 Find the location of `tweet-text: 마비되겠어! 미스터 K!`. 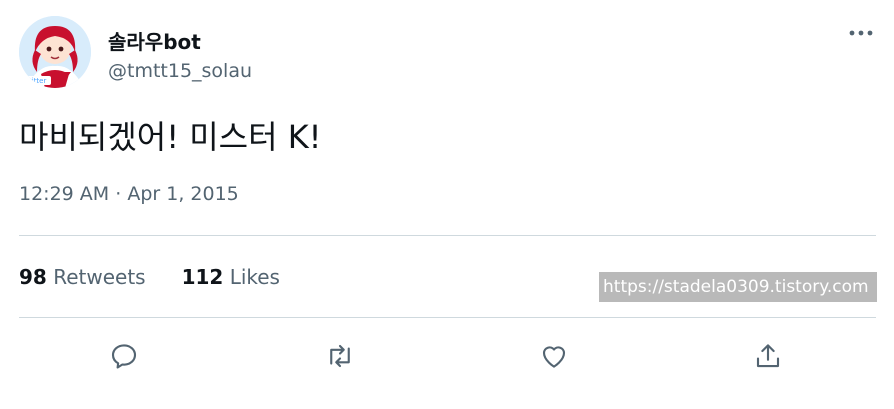

tweet-text: 마비되겠어! 미스터 K! is located at coordinates (170, 137).